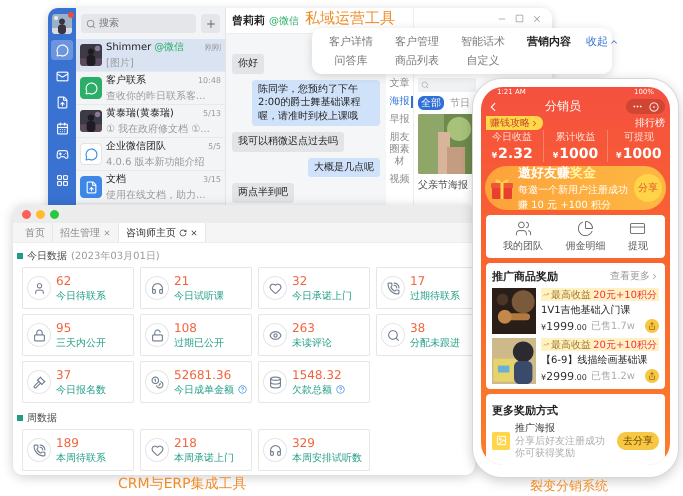  What do you see at coordinates (399, 120) in the screenshot?
I see `category-tab: 早报` at bounding box center [399, 120].